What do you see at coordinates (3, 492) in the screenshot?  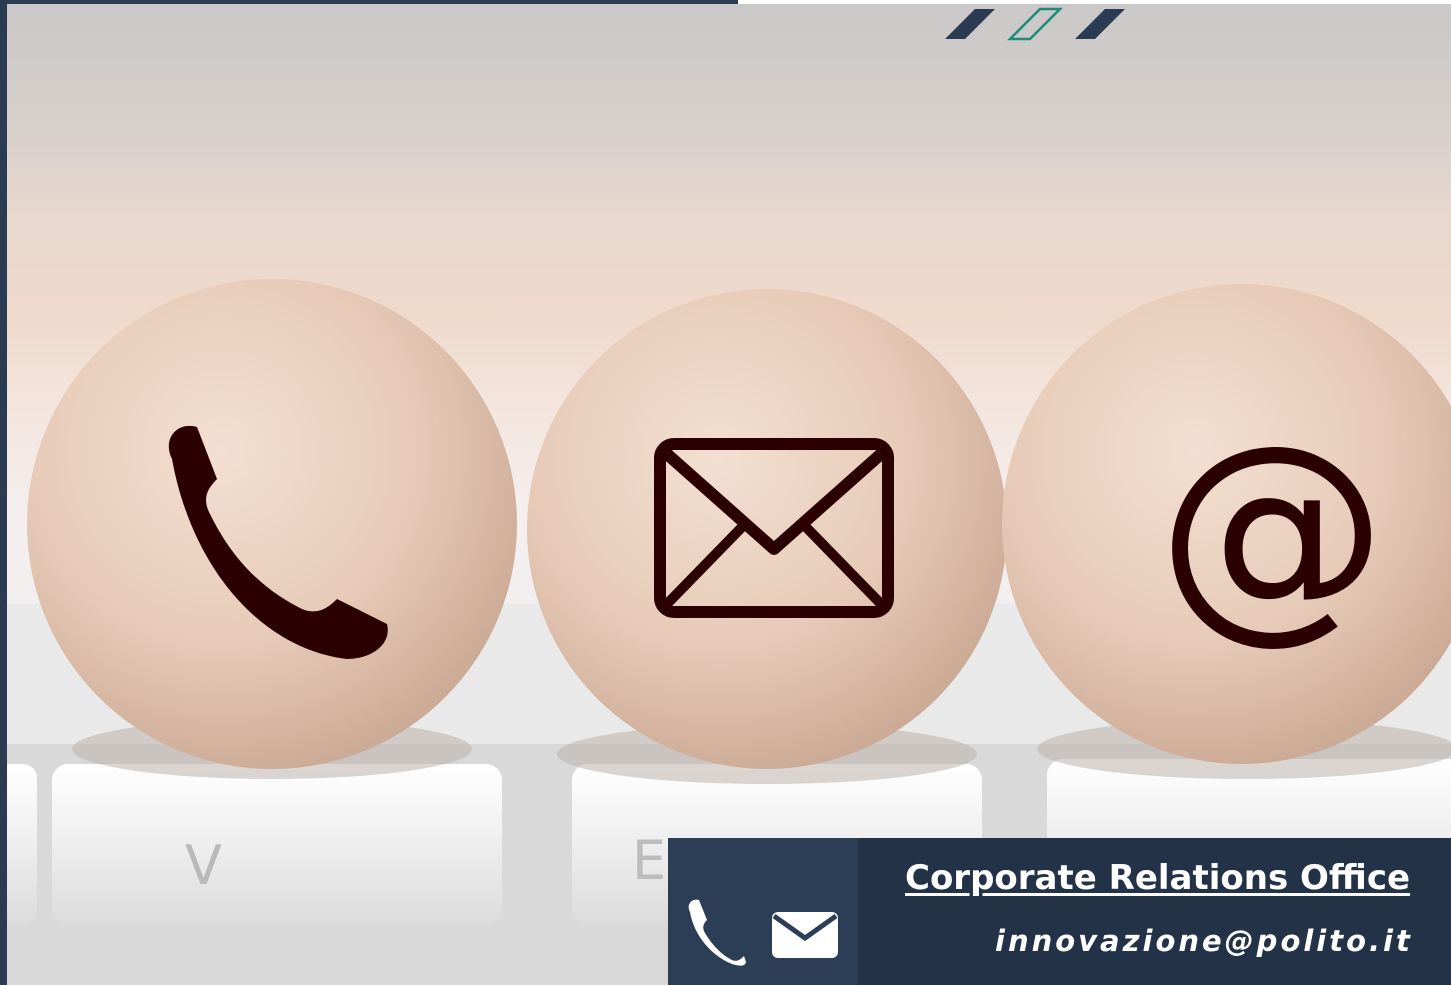 I see `left-accent-bar` at bounding box center [3, 492].